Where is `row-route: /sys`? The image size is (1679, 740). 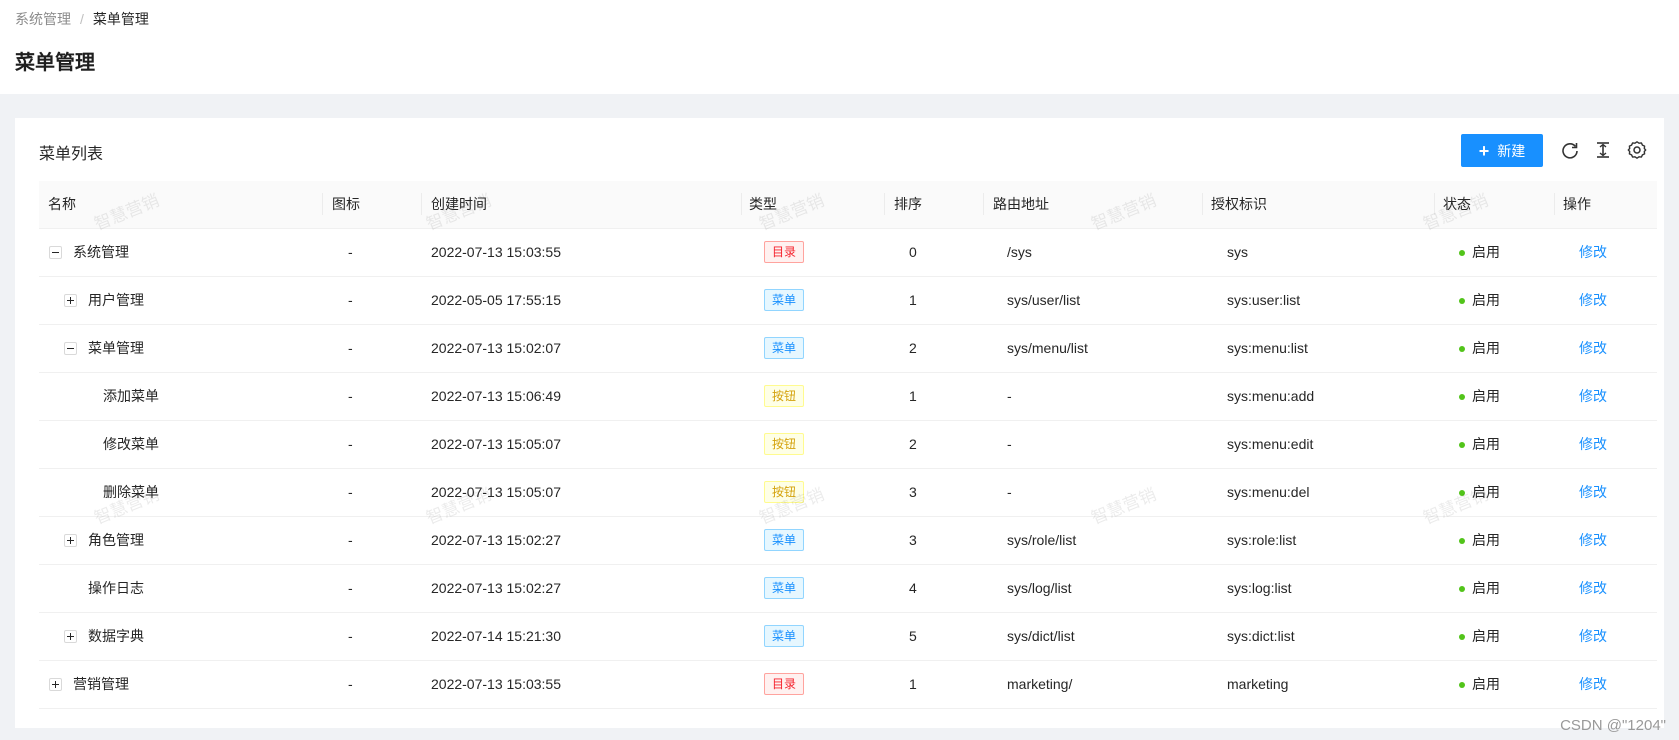 row-route: /sys is located at coordinates (1019, 252).